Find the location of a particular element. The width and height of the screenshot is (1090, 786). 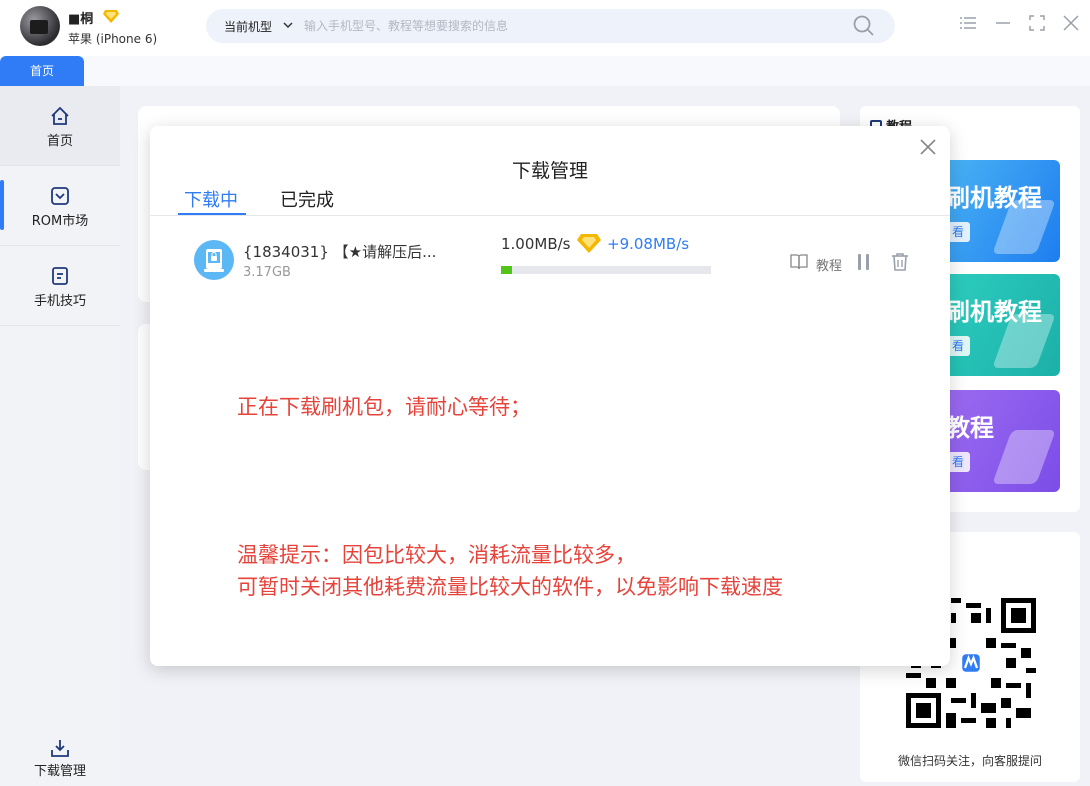

pause-icon is located at coordinates (864, 262).